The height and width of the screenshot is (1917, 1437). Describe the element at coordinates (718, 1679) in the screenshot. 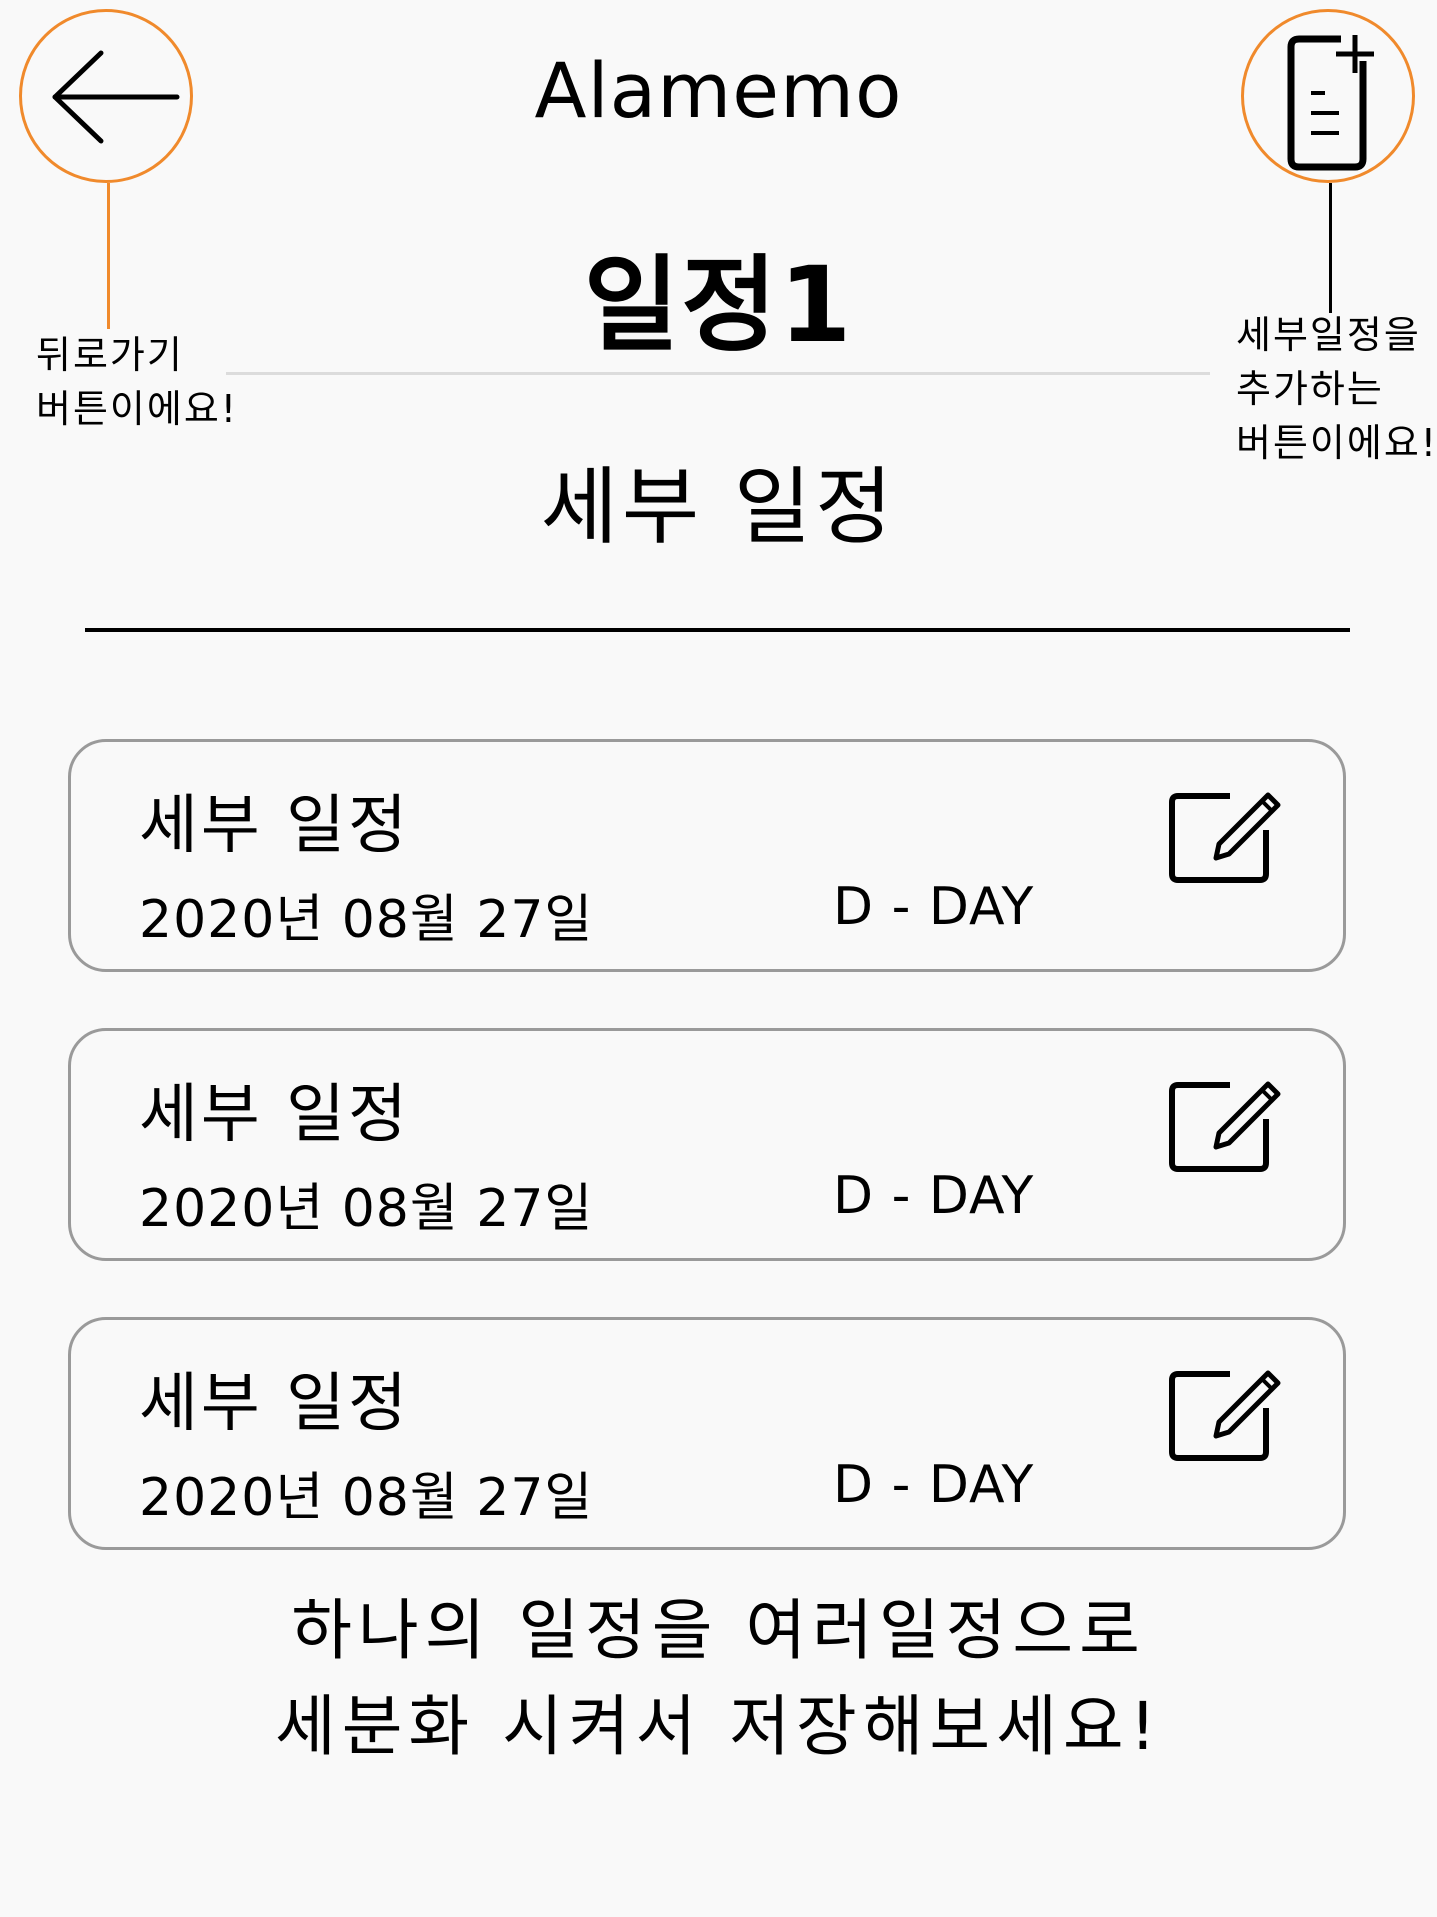

I see `footer-message: 하나의 일정을 여러일정으로 세분화 시켜서 저장해보세요!` at that location.